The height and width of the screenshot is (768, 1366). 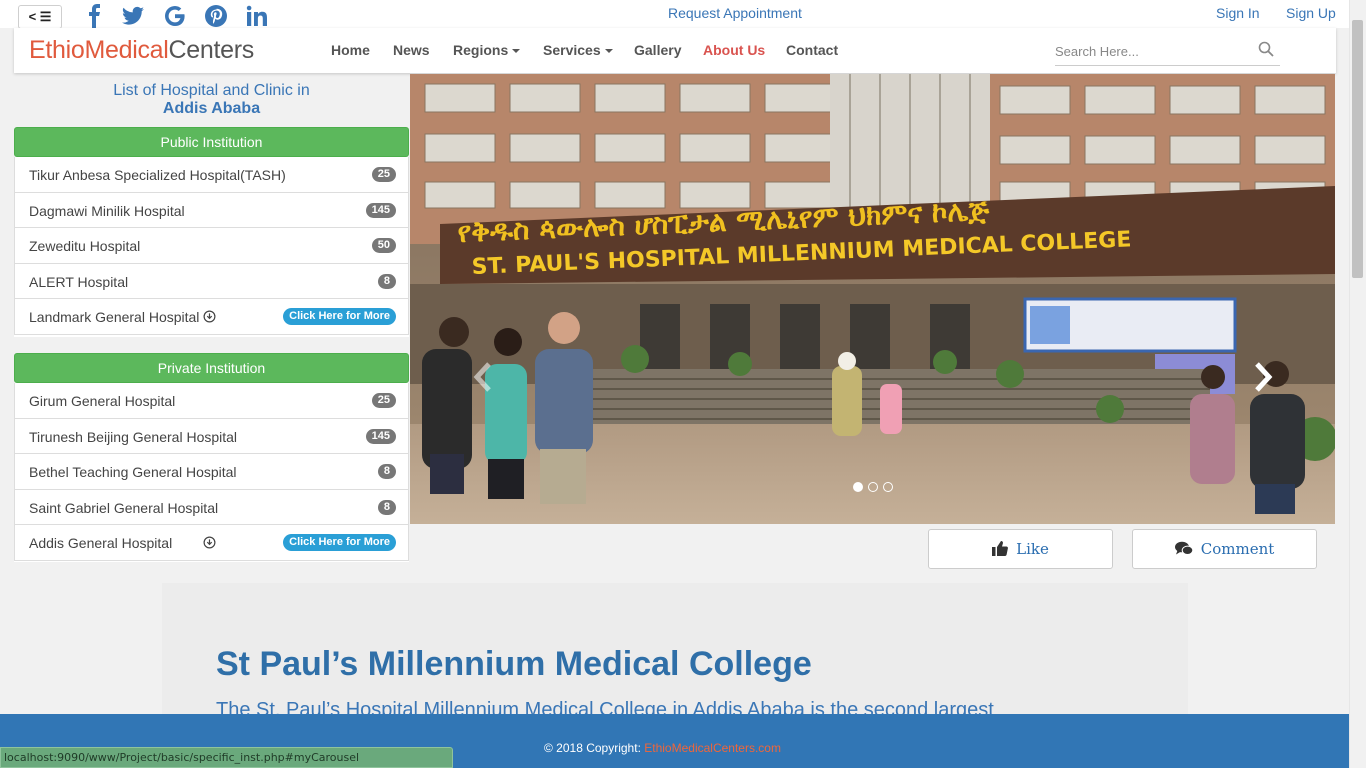 I want to click on list-item: Zeweditu Hospital 50, so click(x=211, y=246).